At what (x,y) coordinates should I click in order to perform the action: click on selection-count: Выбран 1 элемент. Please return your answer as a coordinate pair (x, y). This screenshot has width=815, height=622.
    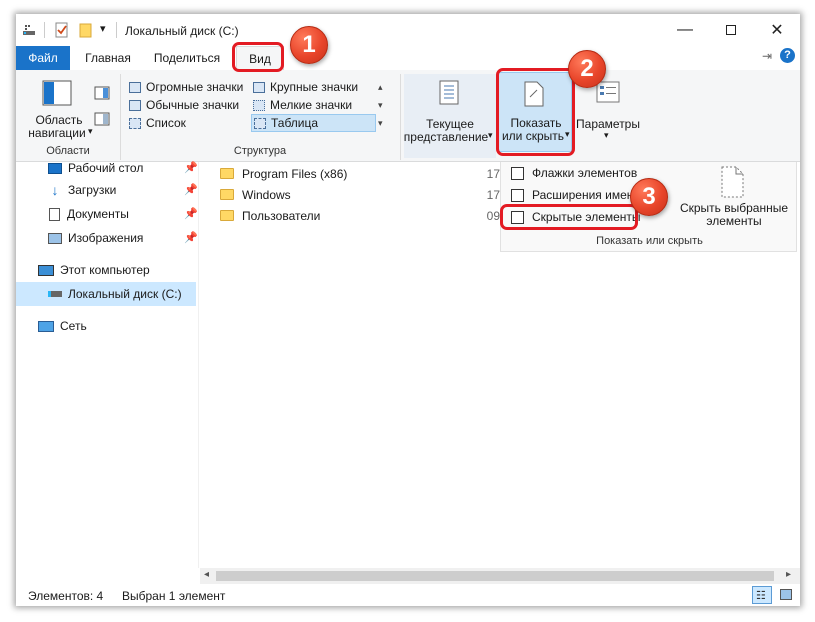
    Looking at the image, I should click on (174, 596).